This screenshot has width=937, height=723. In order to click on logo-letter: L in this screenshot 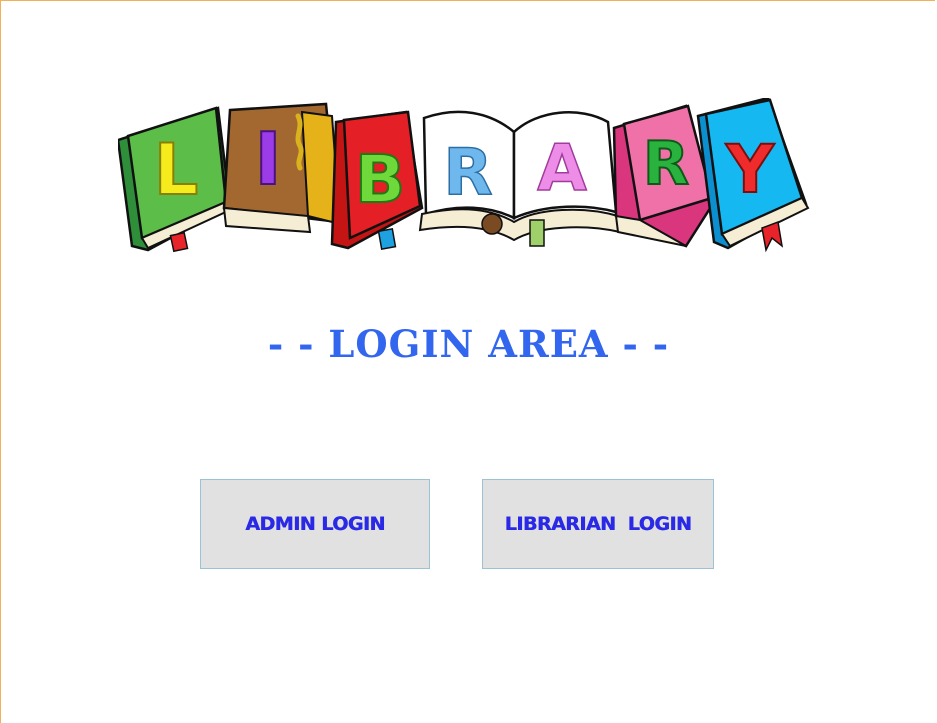, I will do `click(176, 170)`.